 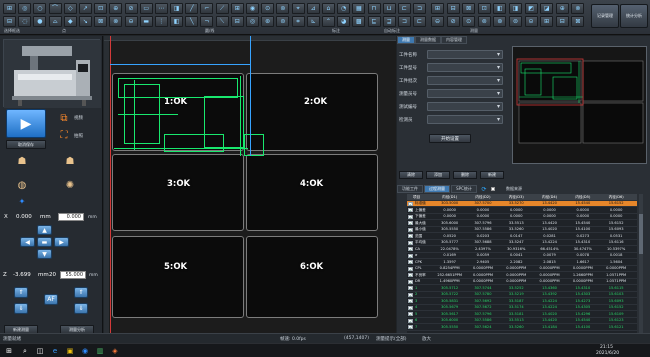 What do you see at coordinates (85, 351) in the screenshot?
I see `app-icon: ◉` at bounding box center [85, 351].